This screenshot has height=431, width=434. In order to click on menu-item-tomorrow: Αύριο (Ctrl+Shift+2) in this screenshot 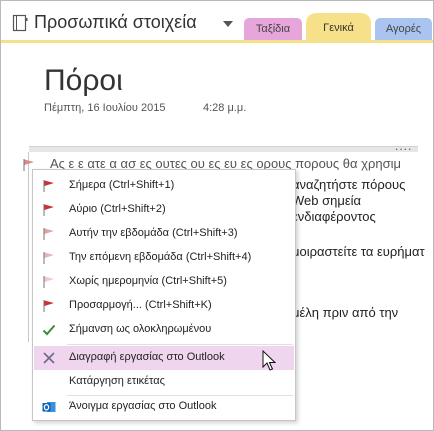, I will do `click(164, 210)`.